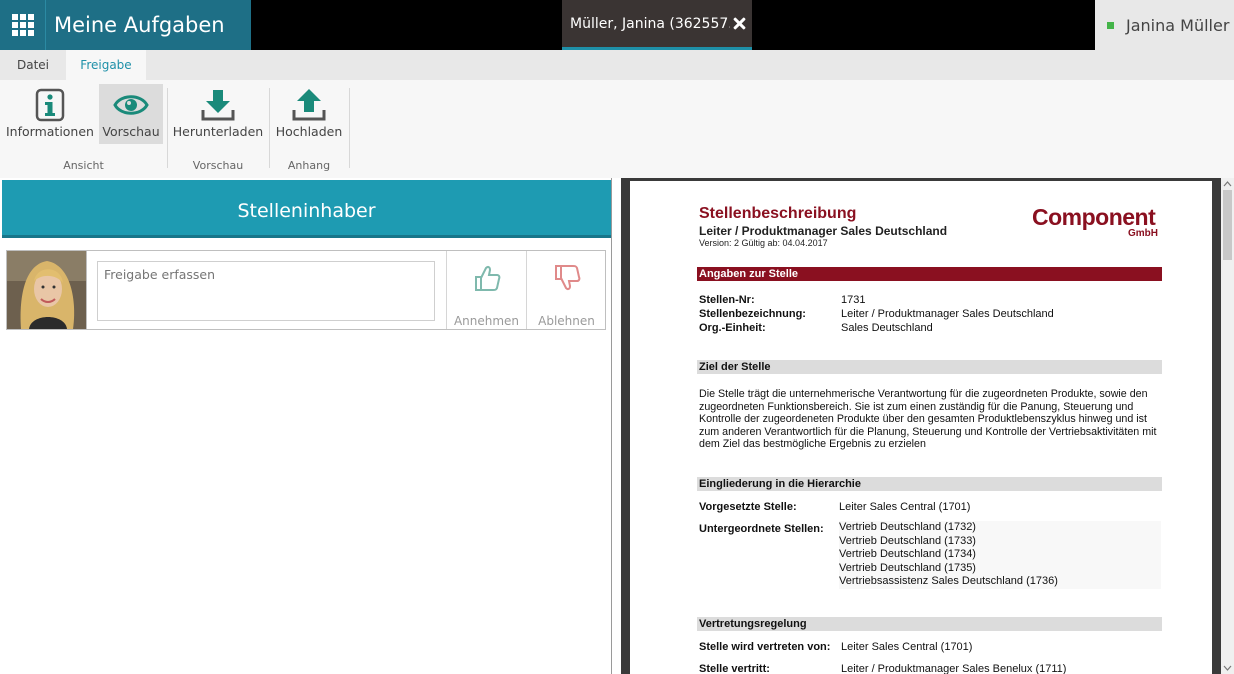 Image resolution: width=1234 pixels, height=674 pixels. I want to click on section-ziel: Ziel der Stelle, so click(929, 367).